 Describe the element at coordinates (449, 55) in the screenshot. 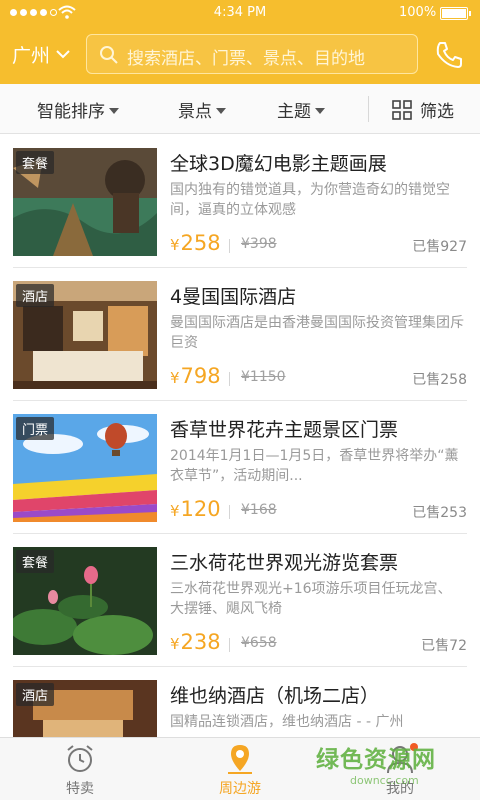

I see `phone-icon` at that location.